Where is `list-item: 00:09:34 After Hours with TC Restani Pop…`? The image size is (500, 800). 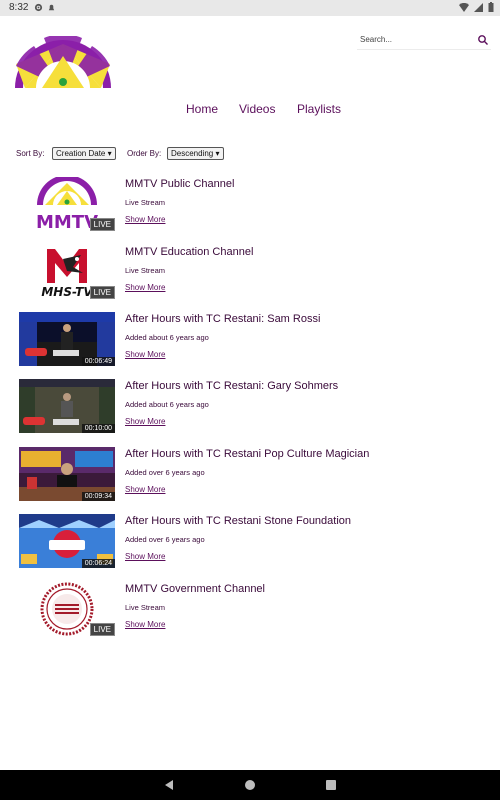
list-item: 00:09:34 After Hours with TC Restani Pop… is located at coordinates (250, 477).